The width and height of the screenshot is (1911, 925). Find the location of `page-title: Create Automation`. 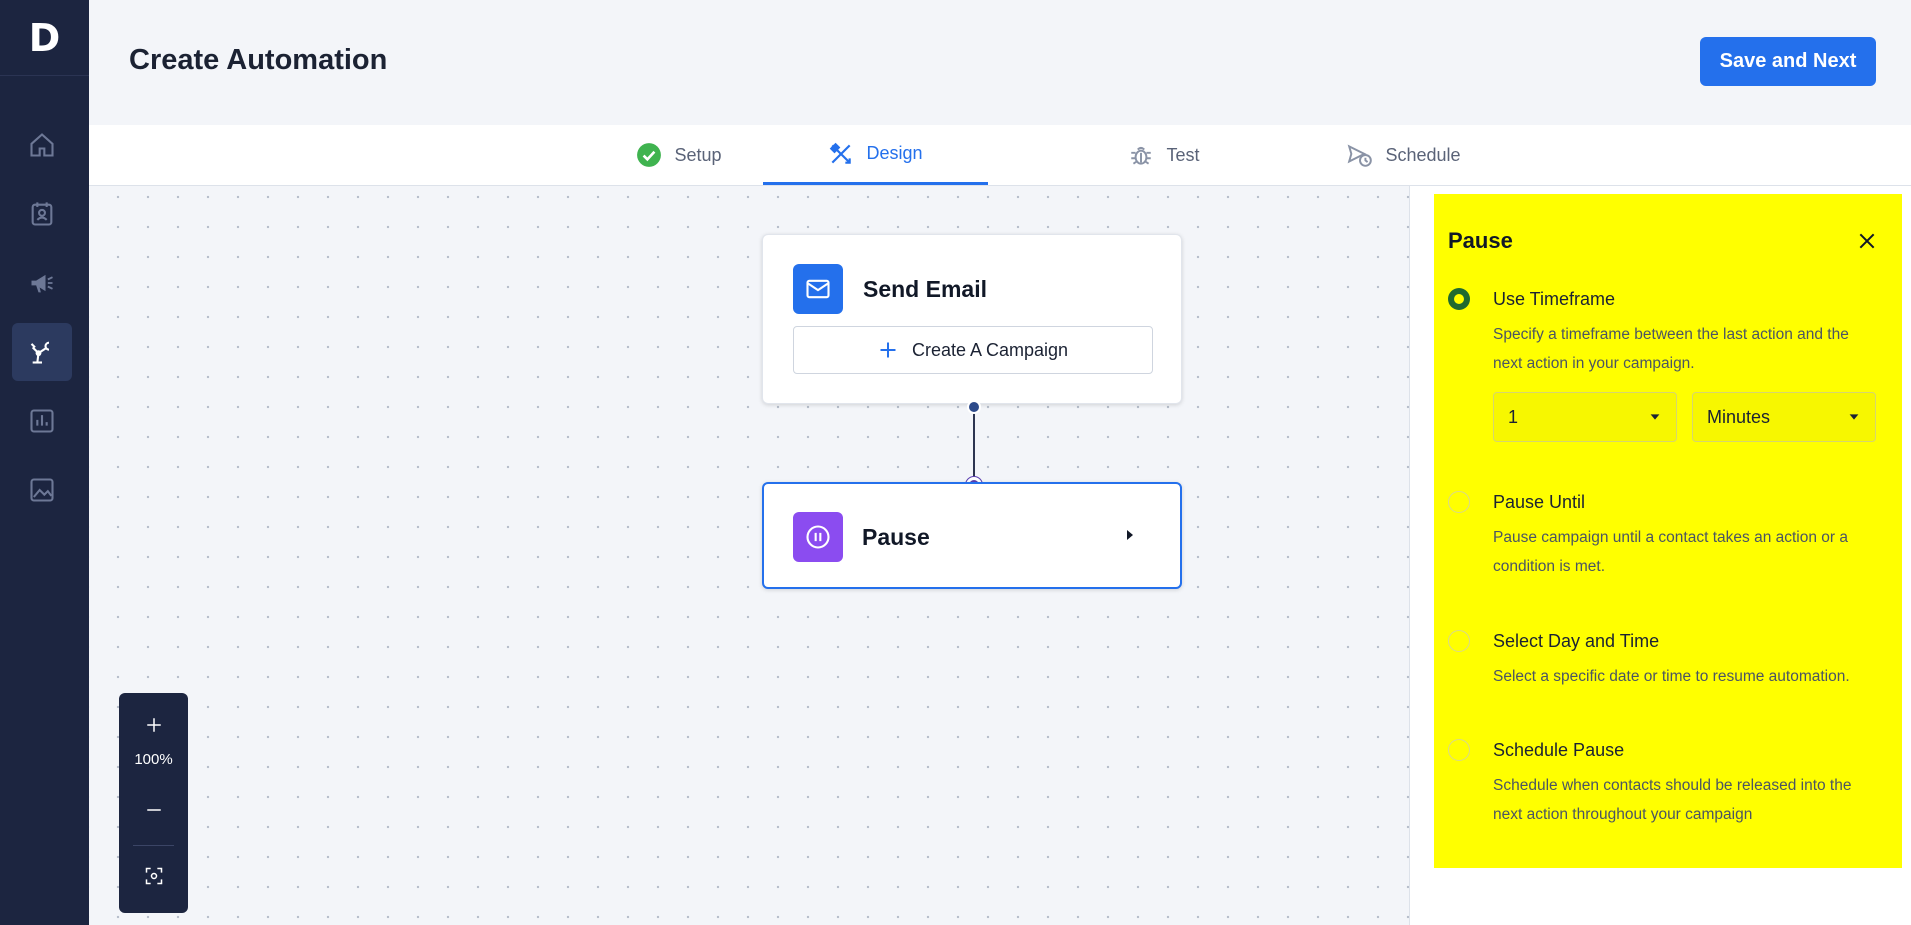

page-title: Create Automation is located at coordinates (258, 60).